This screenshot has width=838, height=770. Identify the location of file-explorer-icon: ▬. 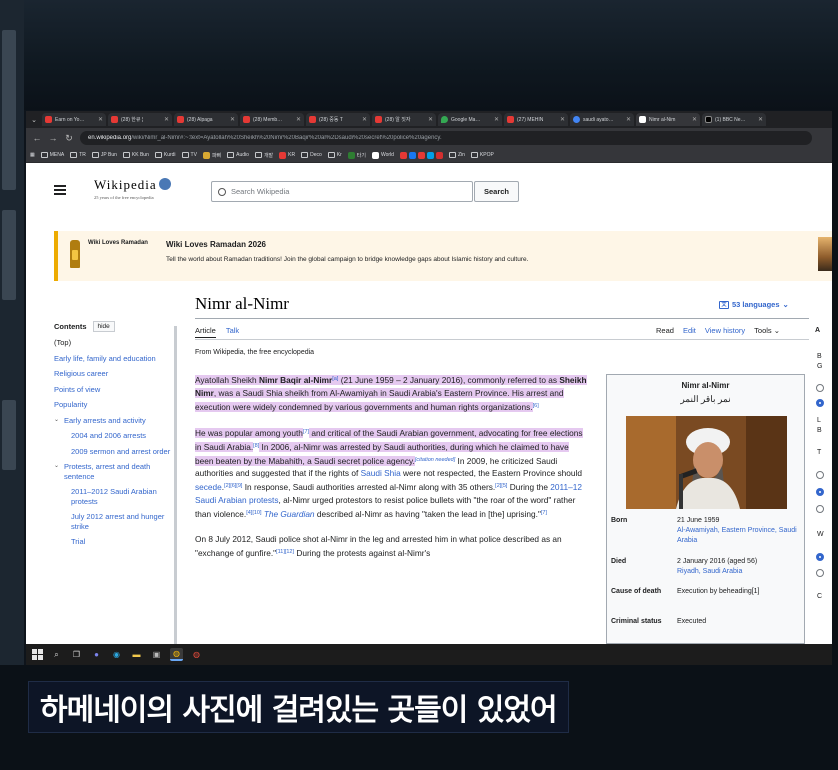
(136, 654).